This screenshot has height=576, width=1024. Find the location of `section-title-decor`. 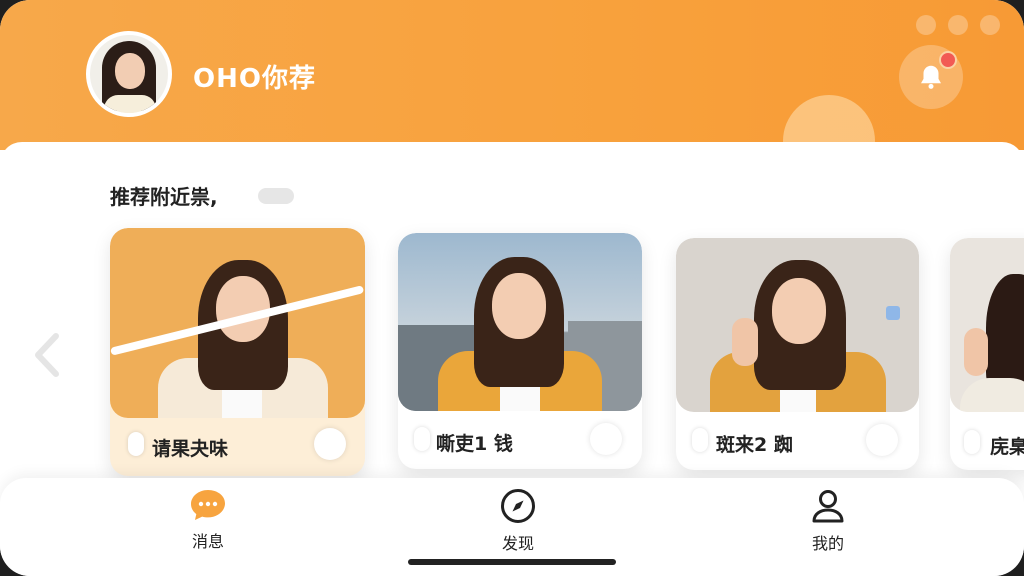

section-title-decor is located at coordinates (276, 196).